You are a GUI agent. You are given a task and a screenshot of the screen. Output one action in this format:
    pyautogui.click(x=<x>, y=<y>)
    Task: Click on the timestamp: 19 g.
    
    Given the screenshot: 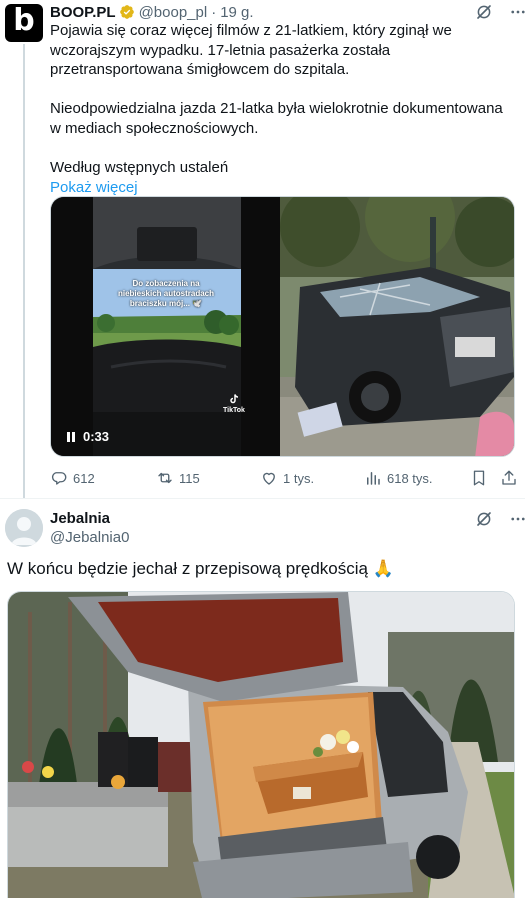 What is the action you would take?
    pyautogui.click(x=236, y=12)
    